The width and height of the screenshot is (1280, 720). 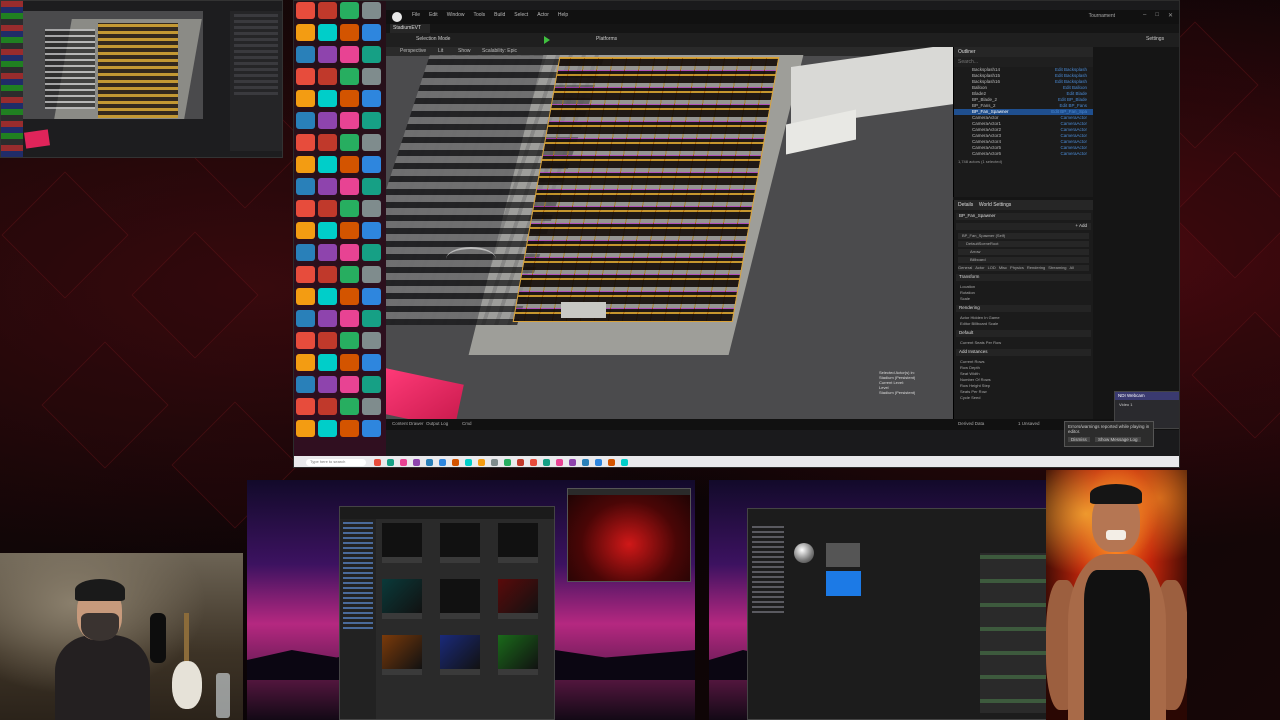 I want to click on filter-tab: Physics, so click(x=1017, y=267).